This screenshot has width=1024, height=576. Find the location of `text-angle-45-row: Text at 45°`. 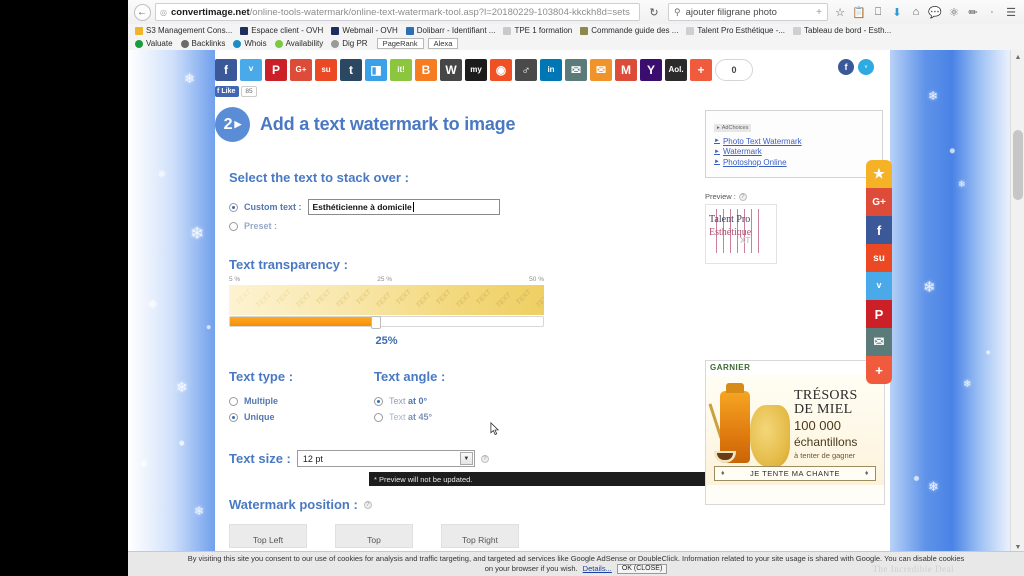

text-angle-45-row: Text at 45° is located at coordinates (474, 417).